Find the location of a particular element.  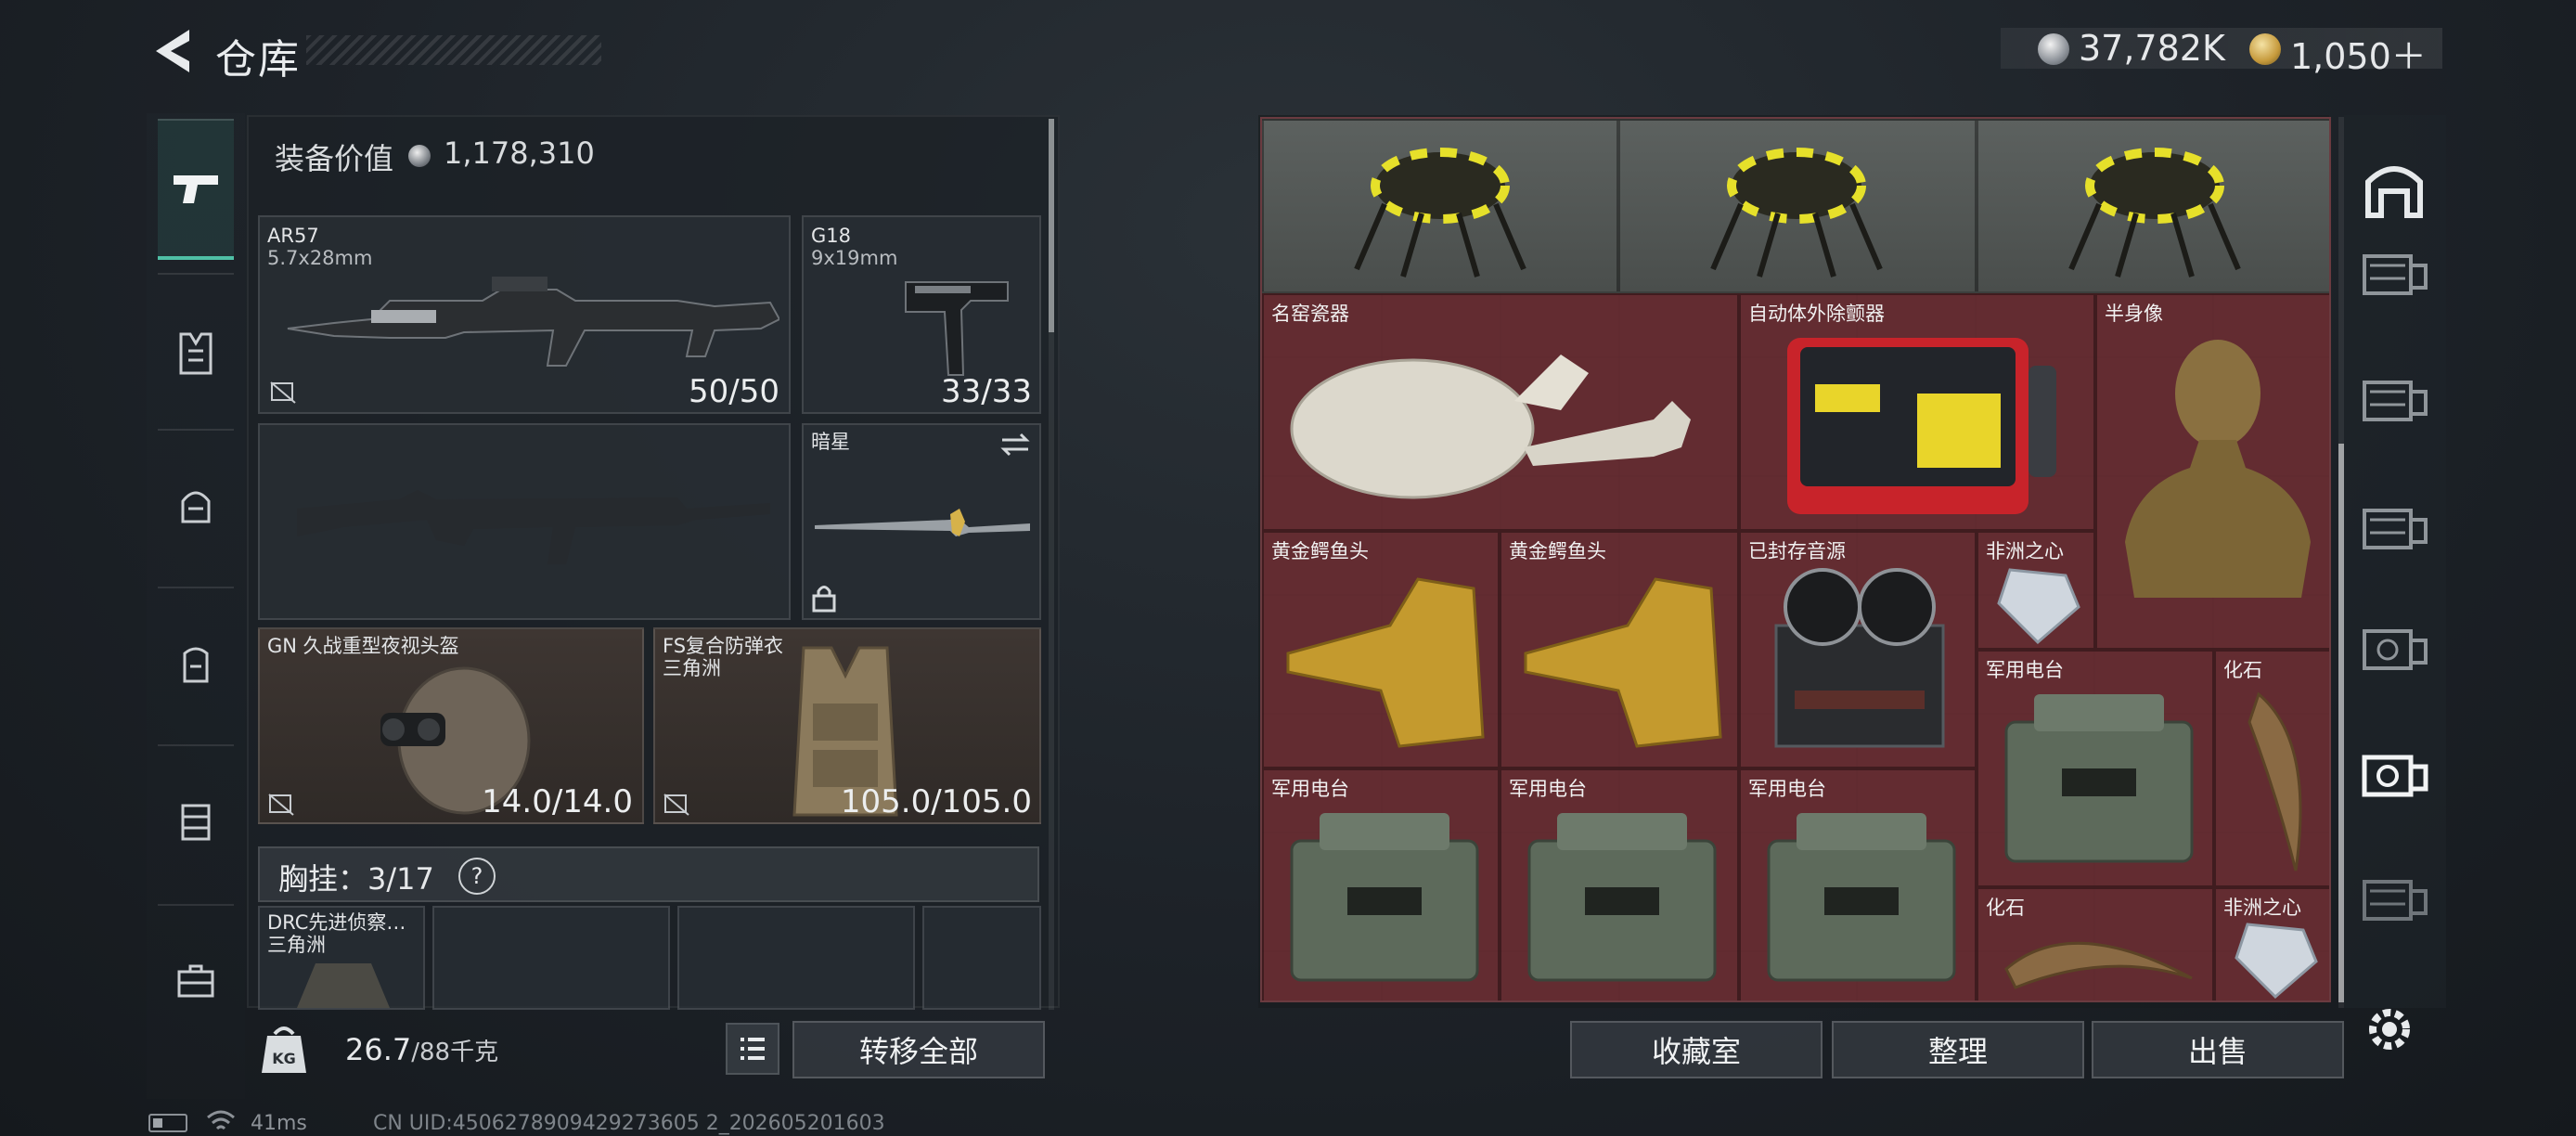

briefcase-icon is located at coordinates (195, 981).